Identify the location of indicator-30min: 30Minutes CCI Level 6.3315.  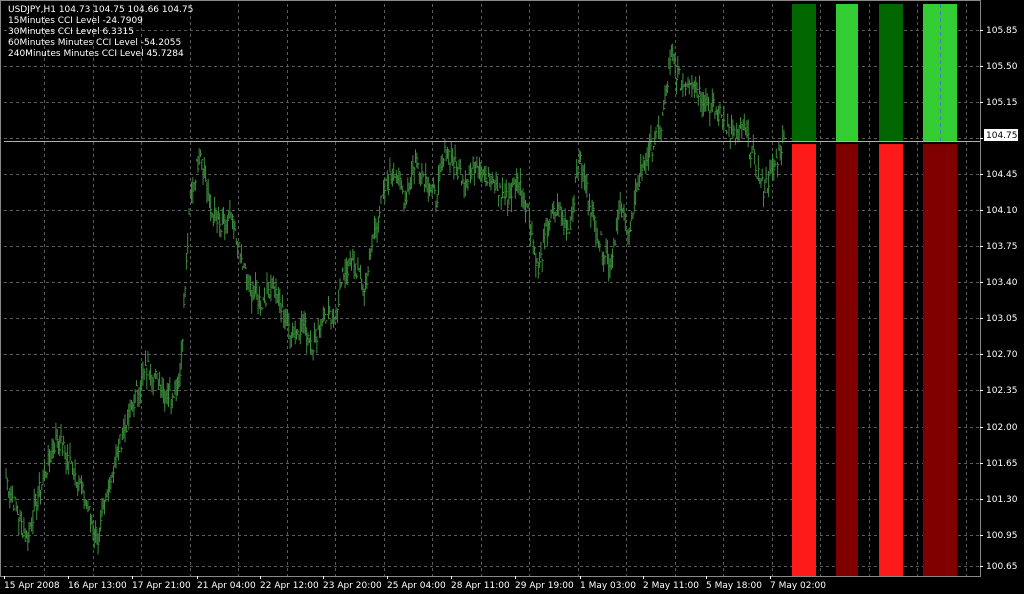
(71, 32).